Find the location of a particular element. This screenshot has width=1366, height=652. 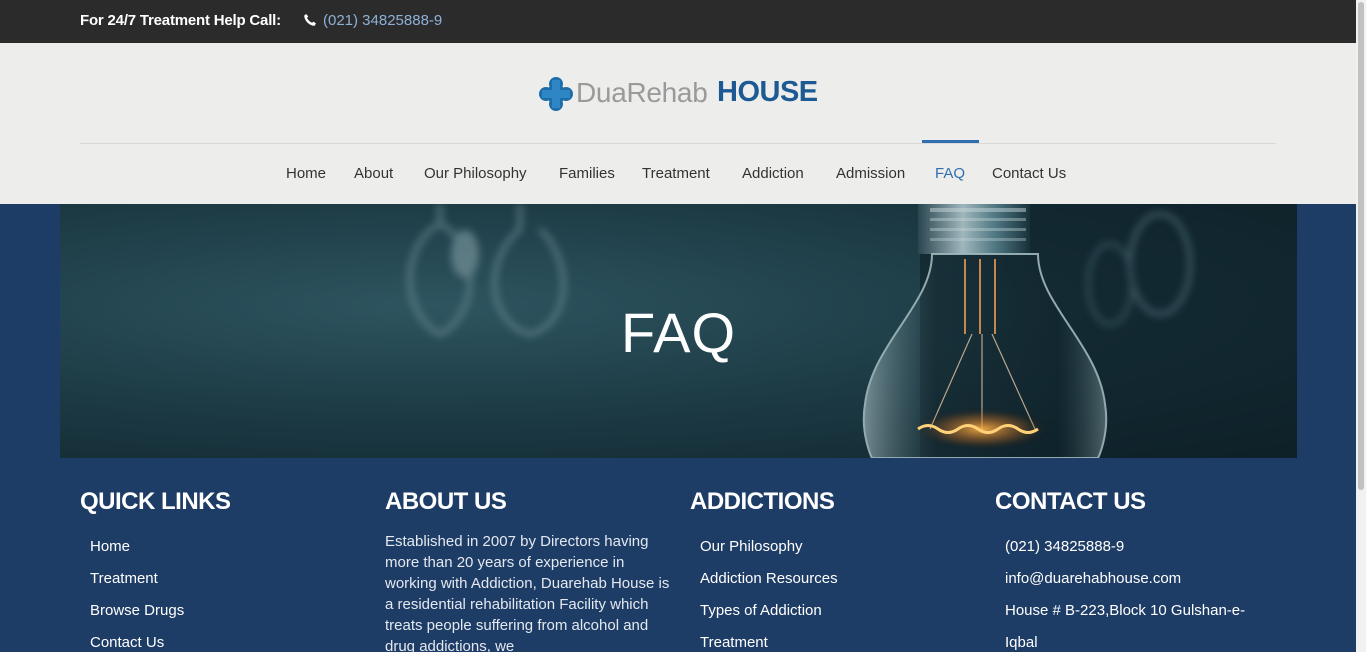

about-heading: ABOUT US is located at coordinates (446, 501).